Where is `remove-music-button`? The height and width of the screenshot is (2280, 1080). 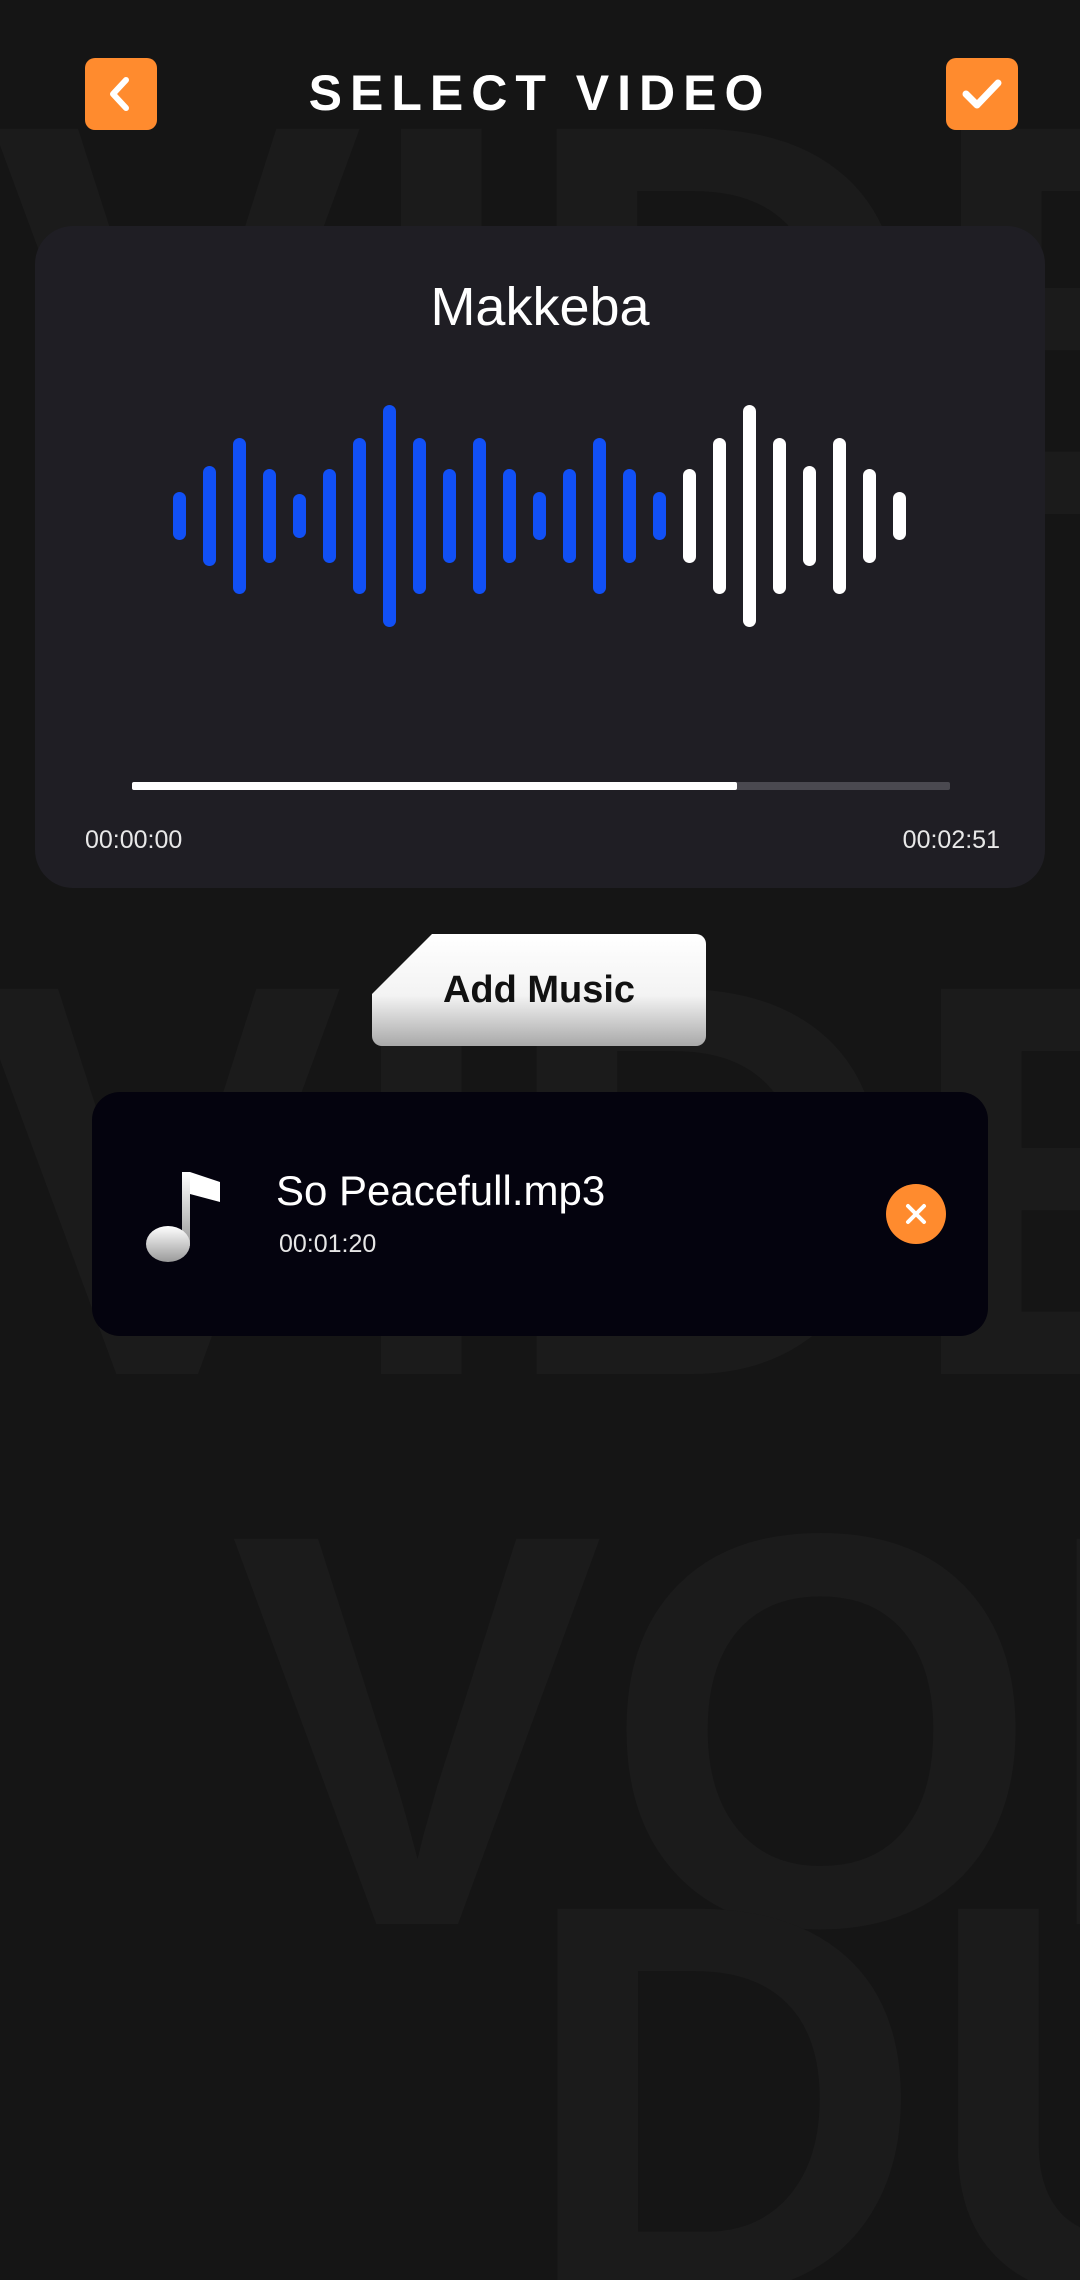
remove-music-button is located at coordinates (916, 1214).